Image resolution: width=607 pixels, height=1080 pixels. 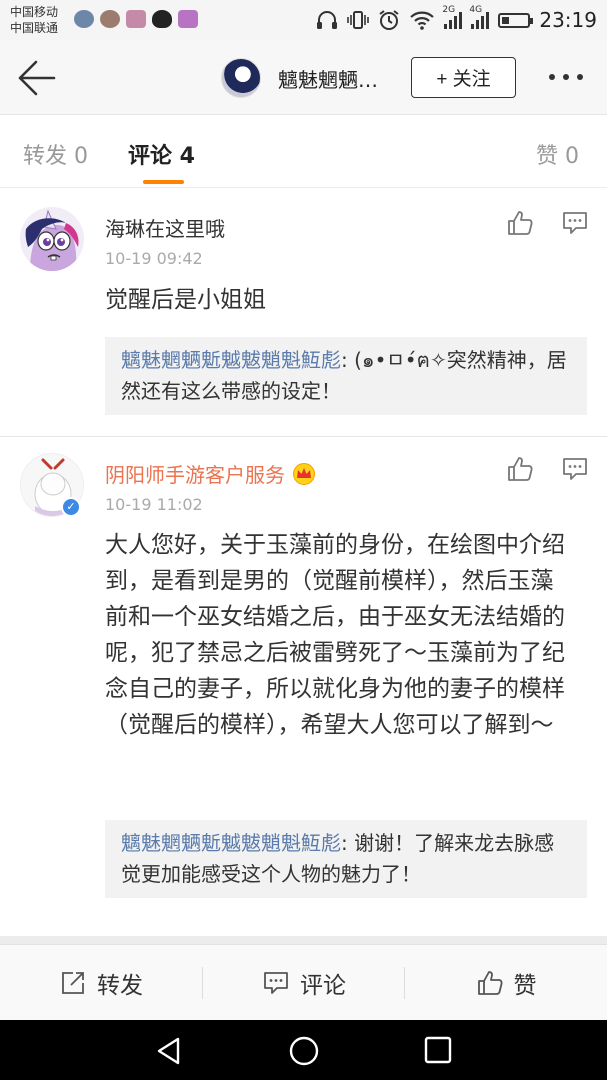 I want to click on tab-comments: 评论 4, so click(x=161, y=154).